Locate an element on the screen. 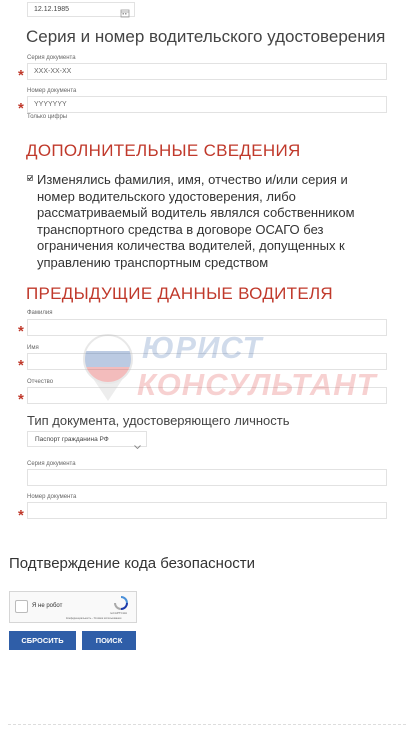 This screenshot has height=736, width=414. recaptcha-checkbox is located at coordinates (21, 606).